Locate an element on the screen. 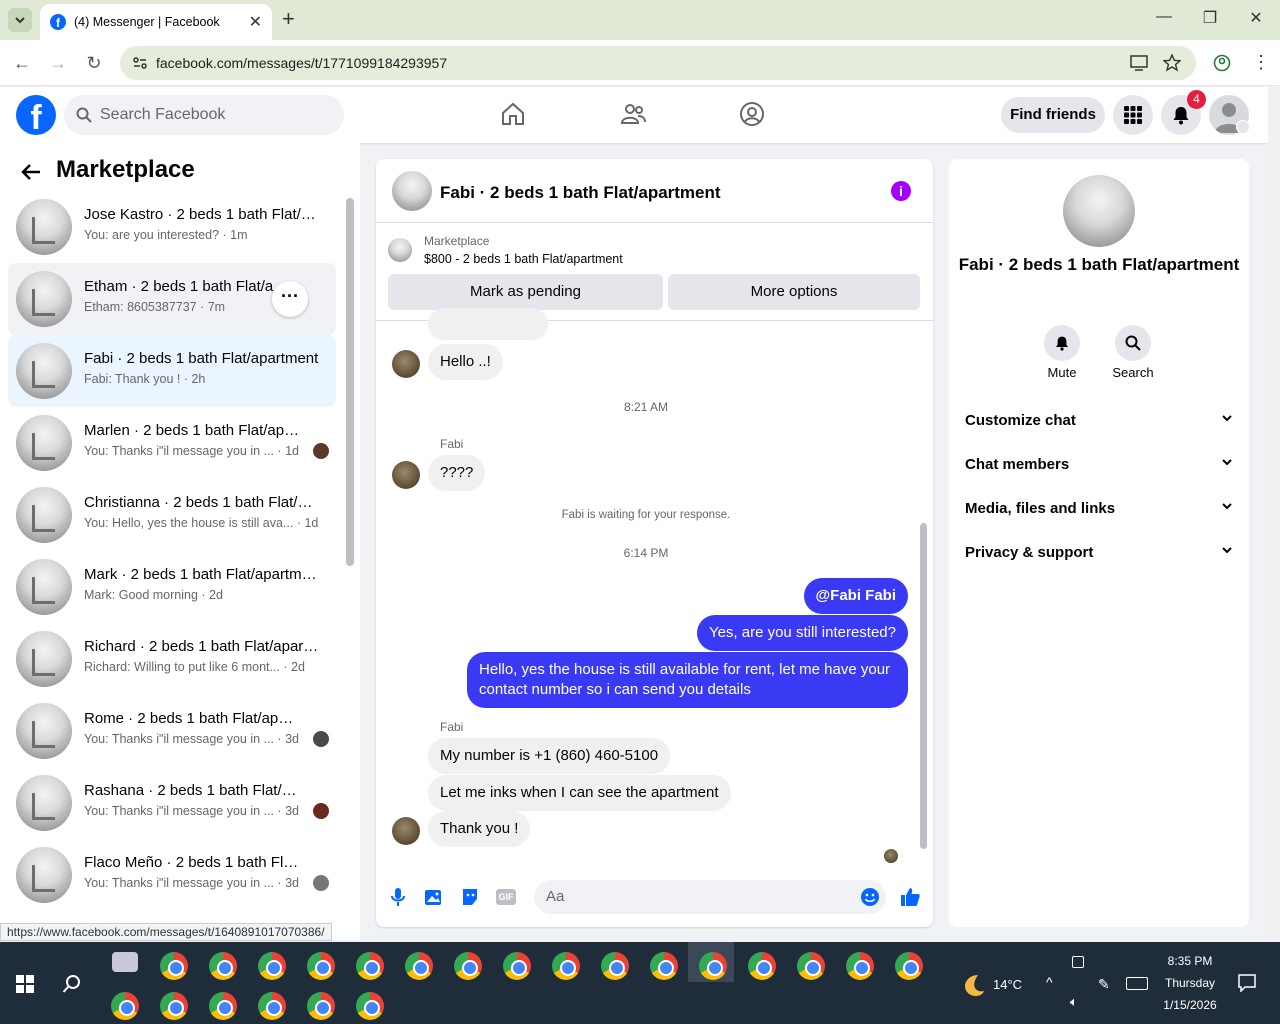 This screenshot has width=1280, height=1024. moon-weather-icon is located at coordinates (973, 985).